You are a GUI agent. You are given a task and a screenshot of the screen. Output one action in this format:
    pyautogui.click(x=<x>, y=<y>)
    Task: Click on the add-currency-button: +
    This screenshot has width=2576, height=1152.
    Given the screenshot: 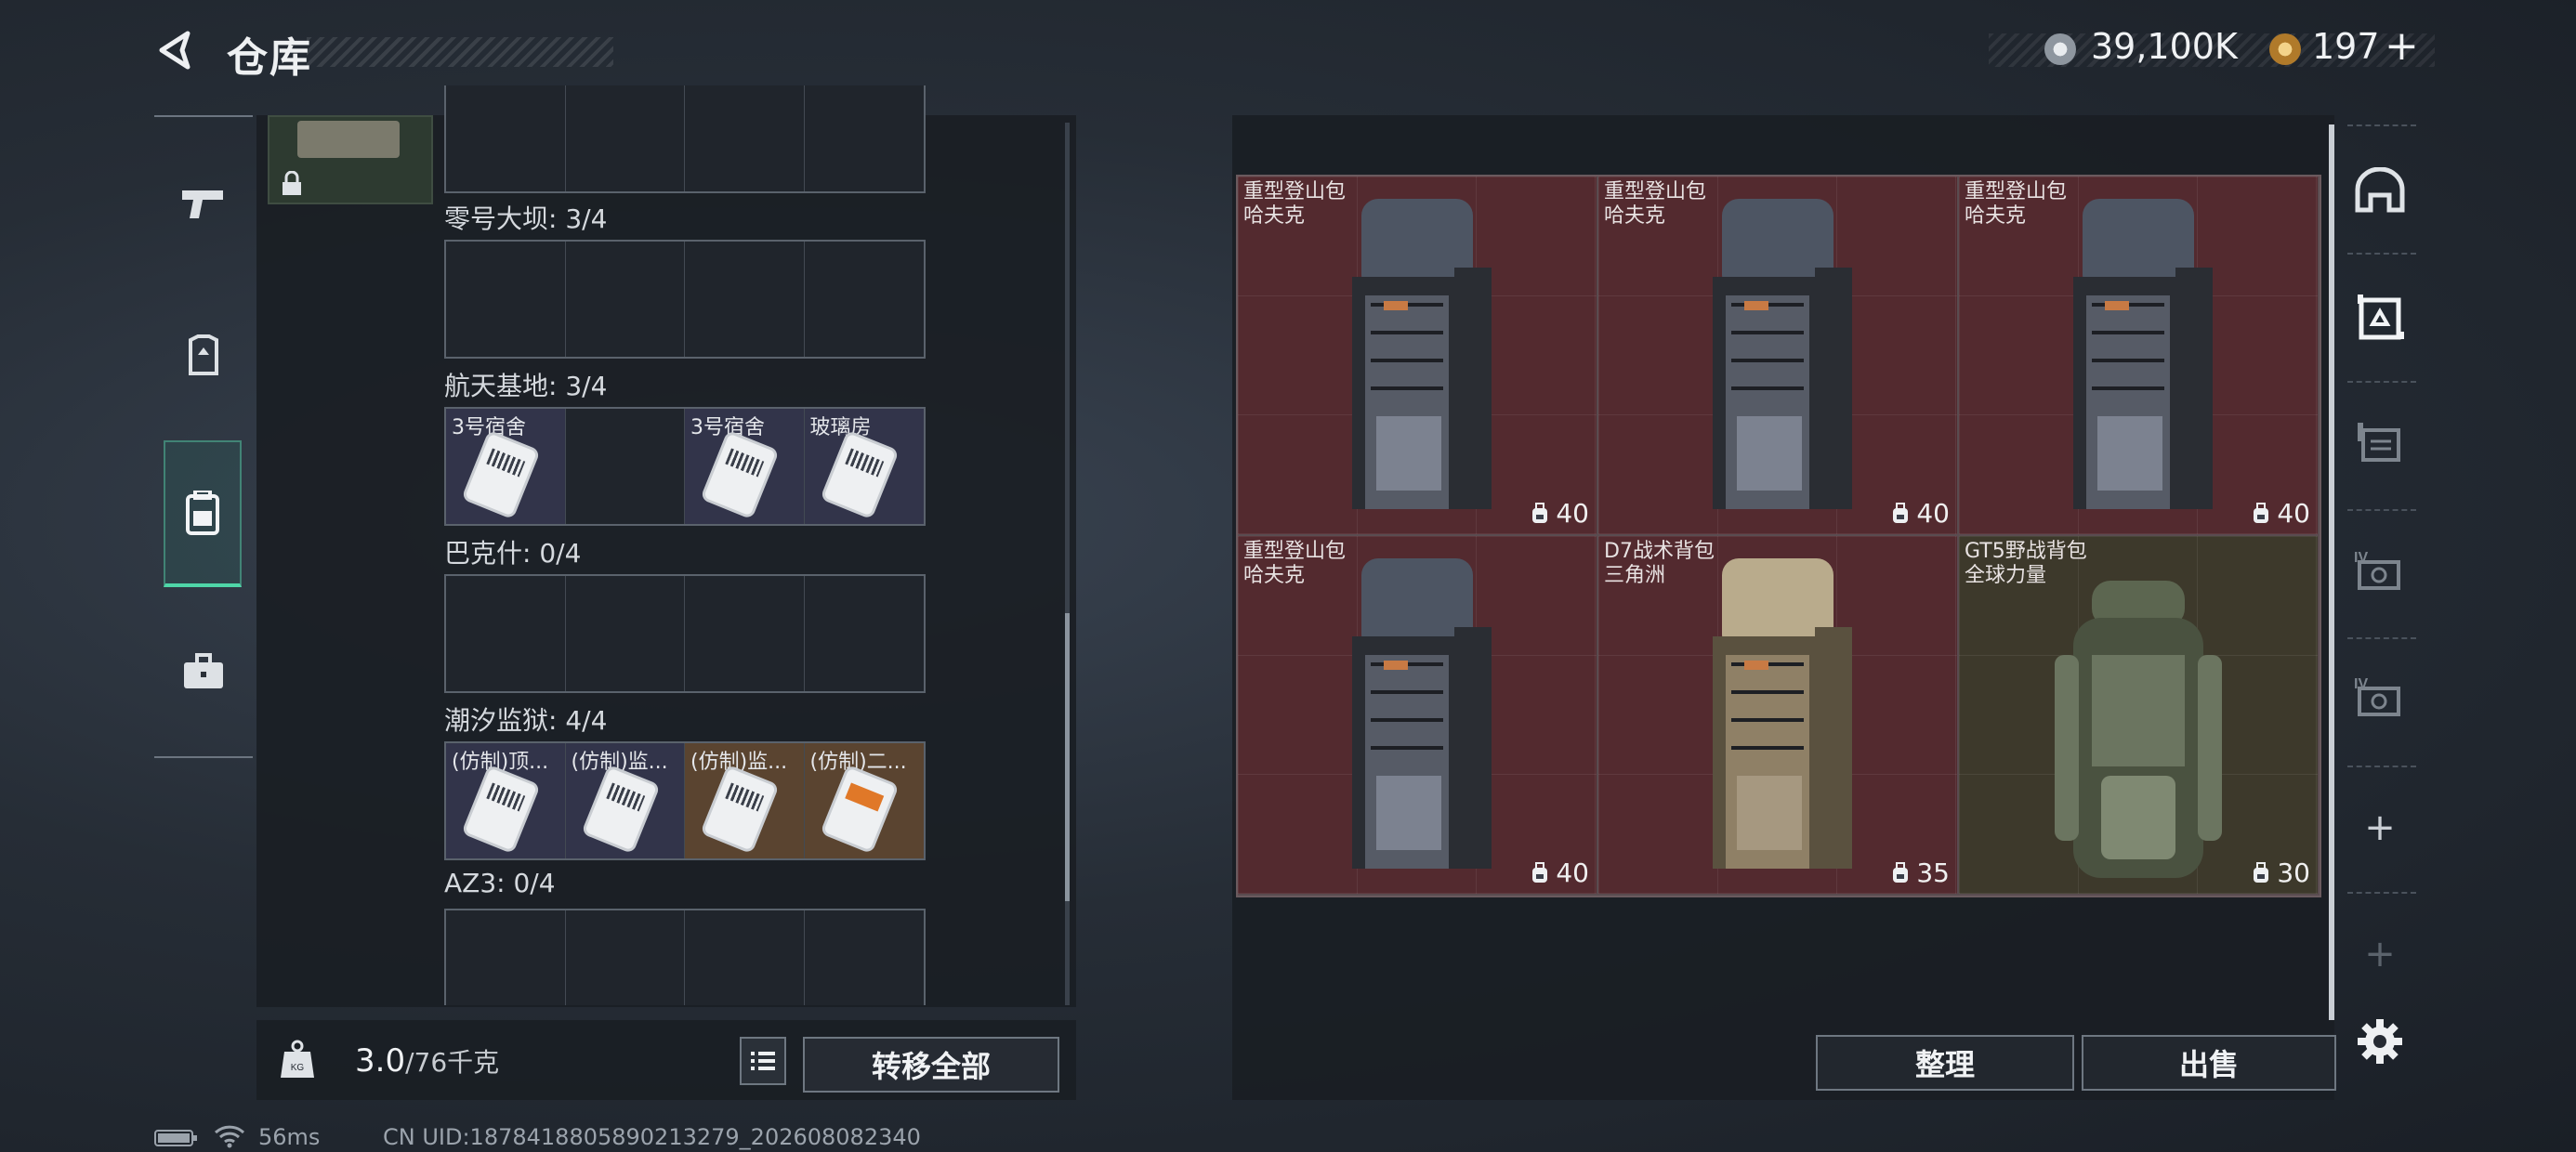 What is the action you would take?
    pyautogui.click(x=2402, y=46)
    